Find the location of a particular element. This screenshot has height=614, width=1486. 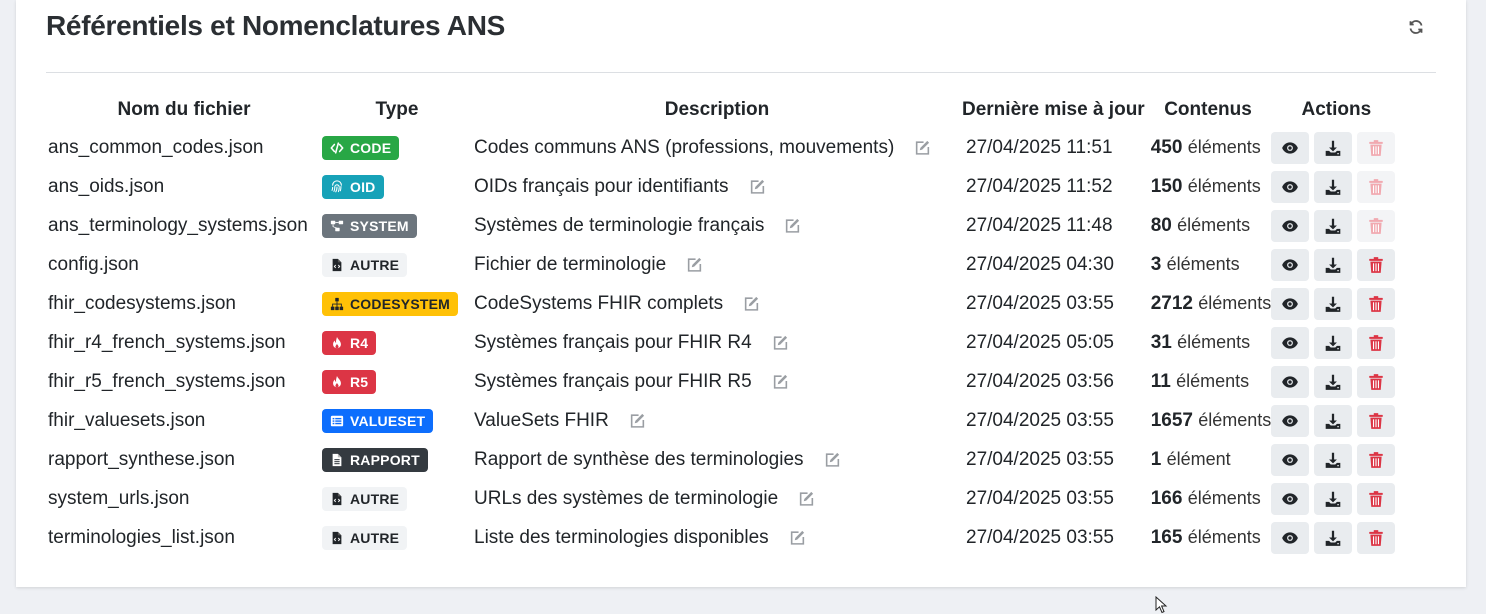

description-cell: Liste des terminologies disponibles is located at coordinates (717, 537).